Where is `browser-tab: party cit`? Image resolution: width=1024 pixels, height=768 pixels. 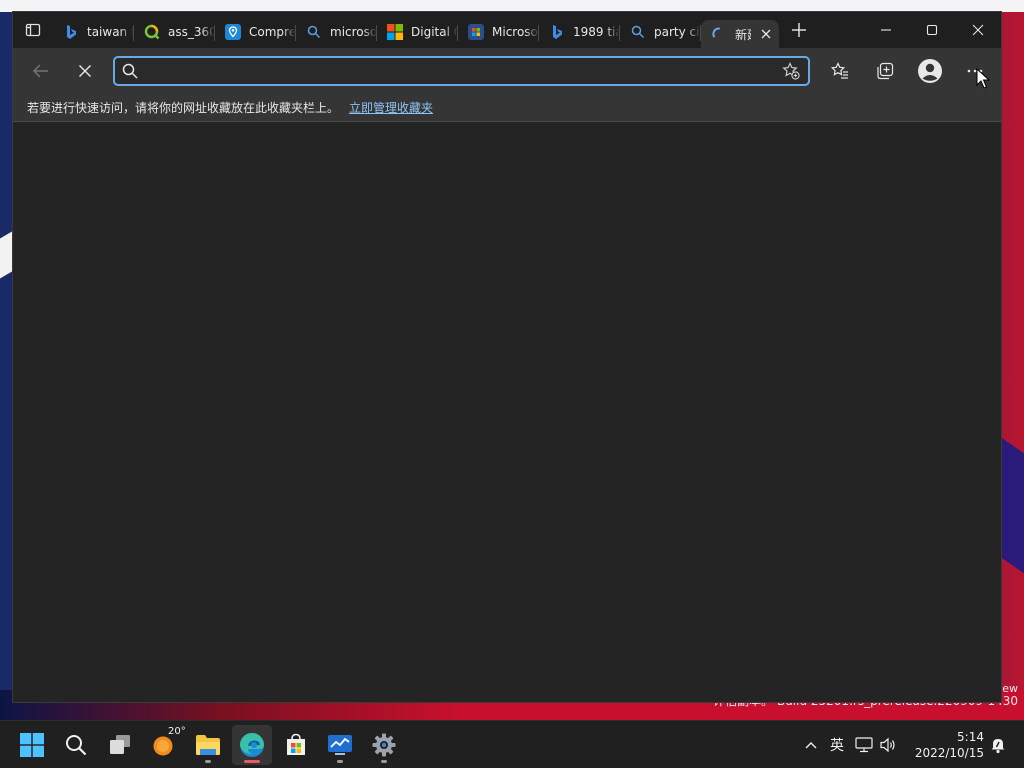 browser-tab: party cit is located at coordinates (660, 32).